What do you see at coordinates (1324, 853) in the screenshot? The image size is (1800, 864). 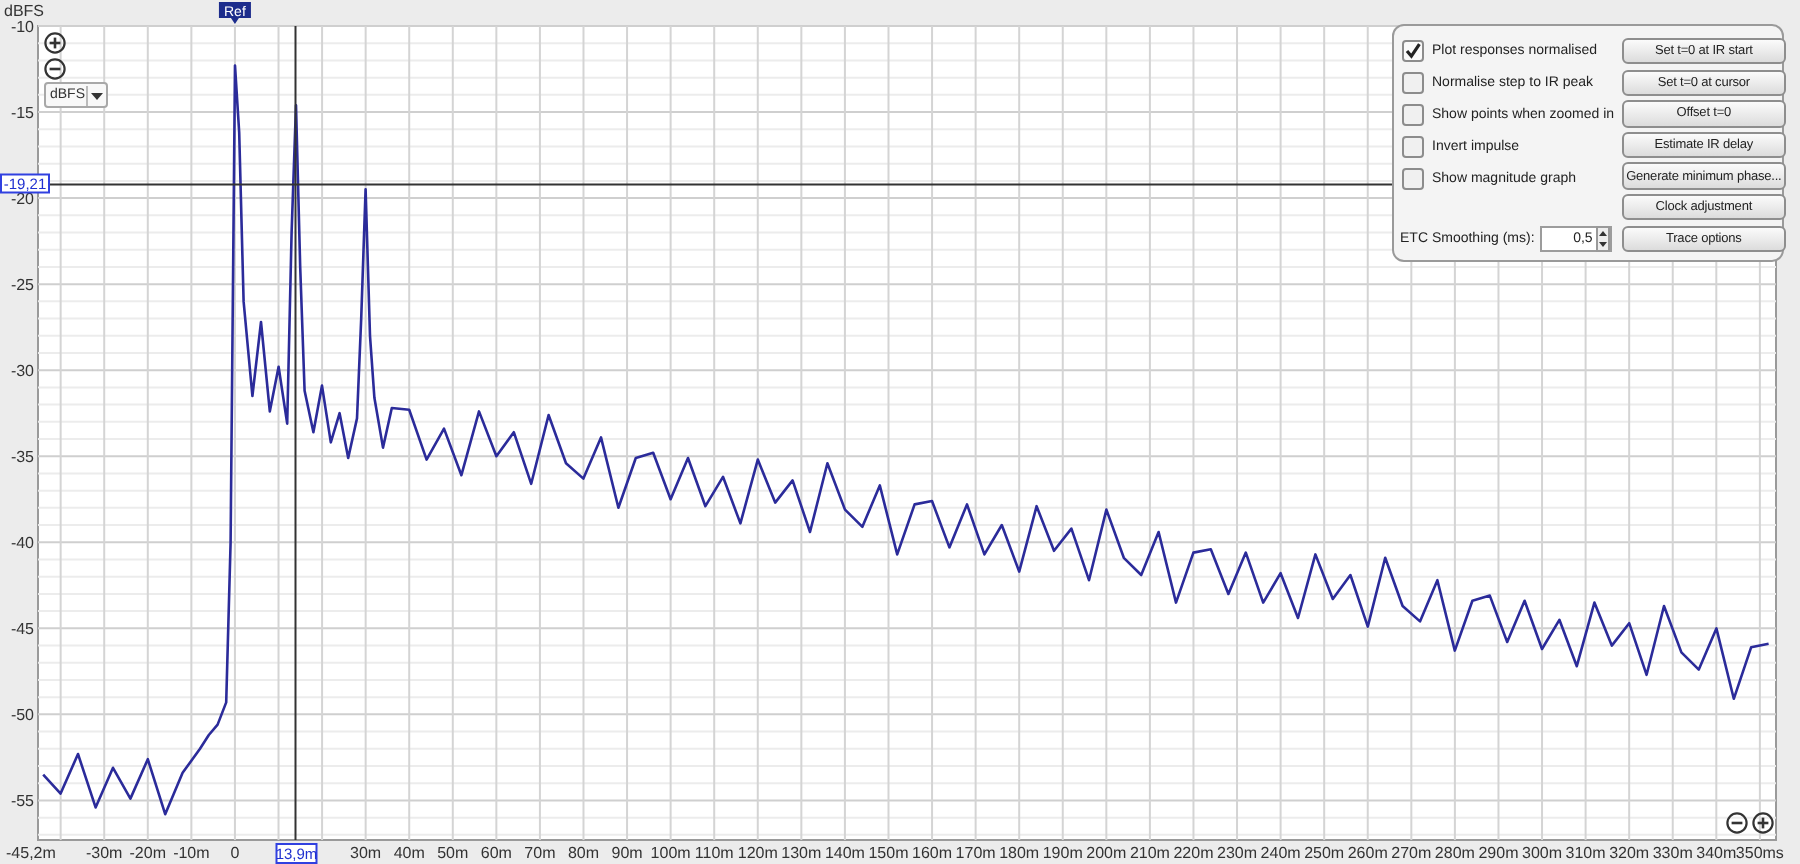 I see `tick-label: 250m` at bounding box center [1324, 853].